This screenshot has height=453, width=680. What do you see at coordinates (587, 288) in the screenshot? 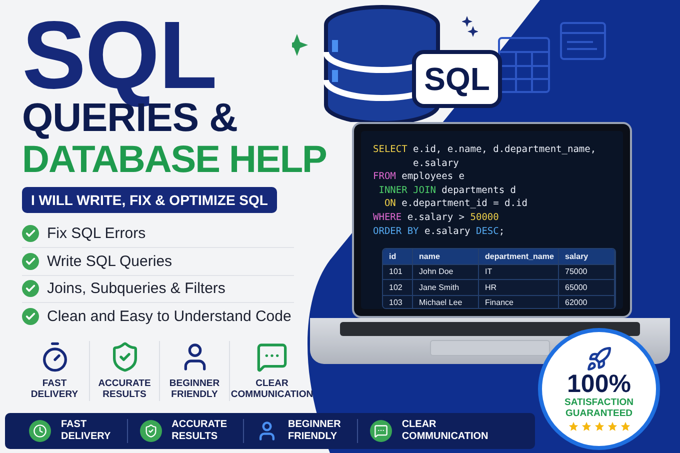
I see `table-cell: 65000` at bounding box center [587, 288].